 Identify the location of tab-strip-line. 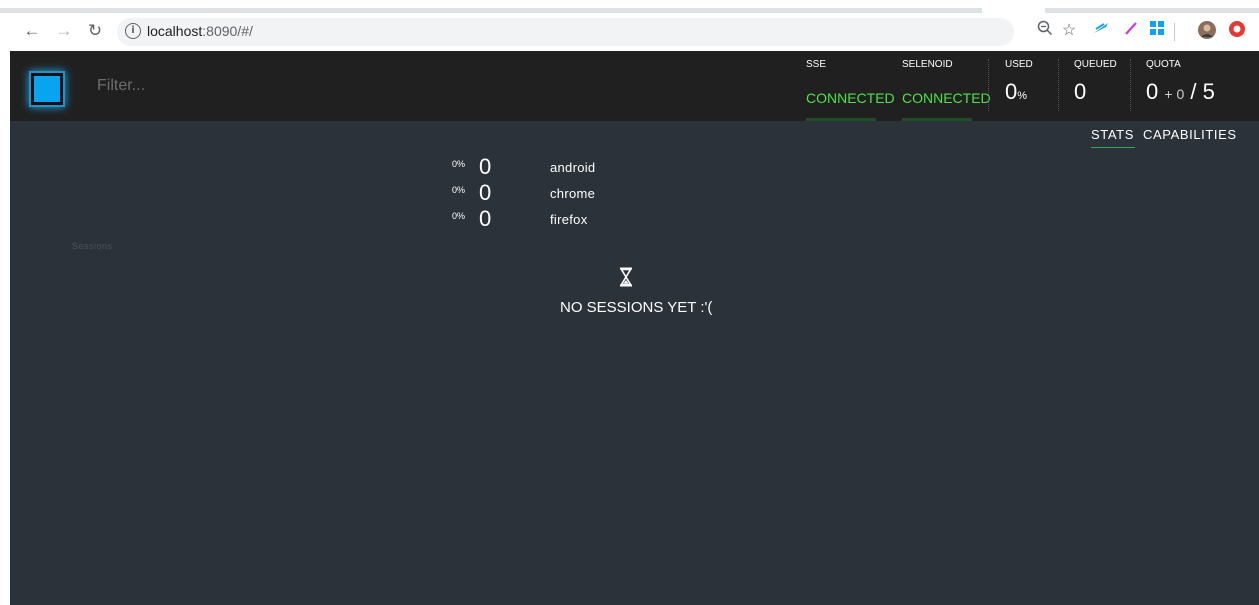
(491, 10).